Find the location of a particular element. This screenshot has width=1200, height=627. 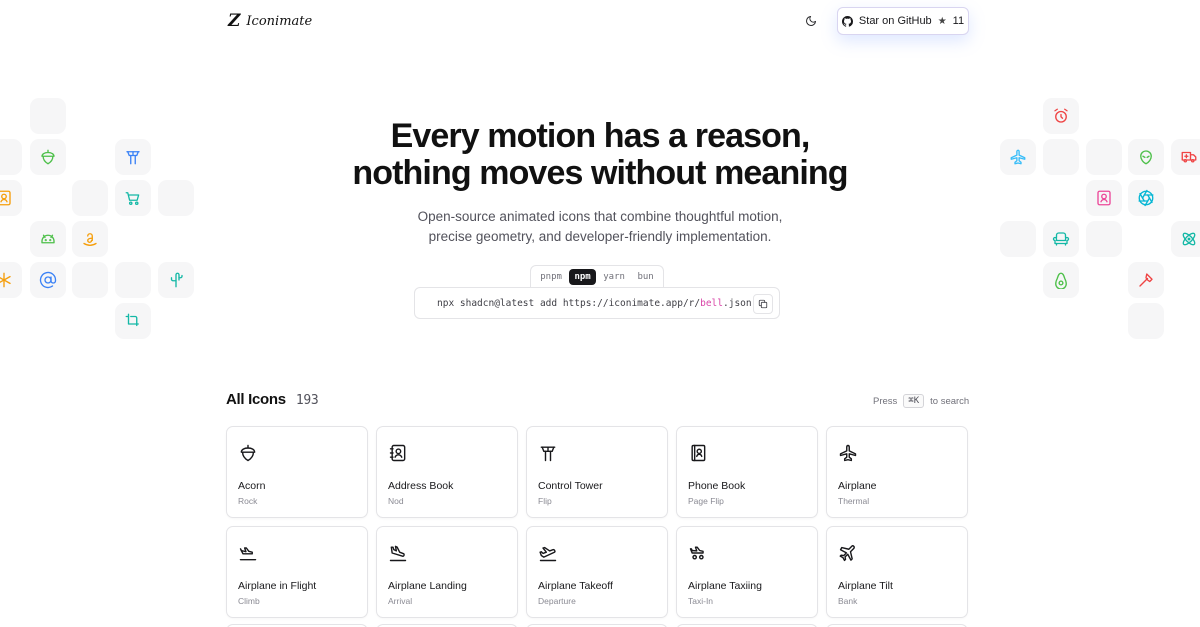

floating-tile-crop is located at coordinates (133, 321).